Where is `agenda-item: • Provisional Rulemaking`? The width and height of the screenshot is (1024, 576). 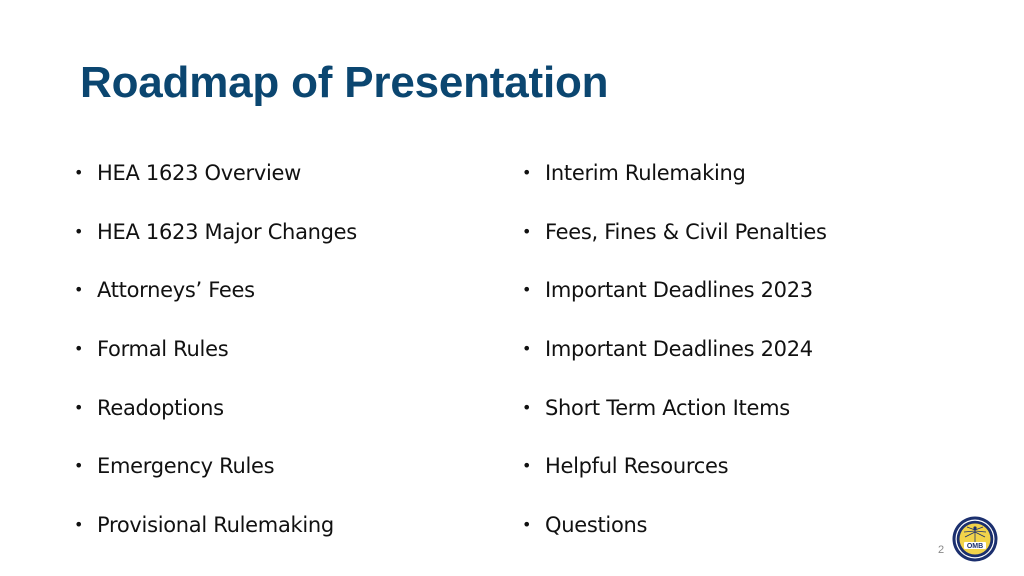 agenda-item: • Provisional Rulemaking is located at coordinates (215, 535).